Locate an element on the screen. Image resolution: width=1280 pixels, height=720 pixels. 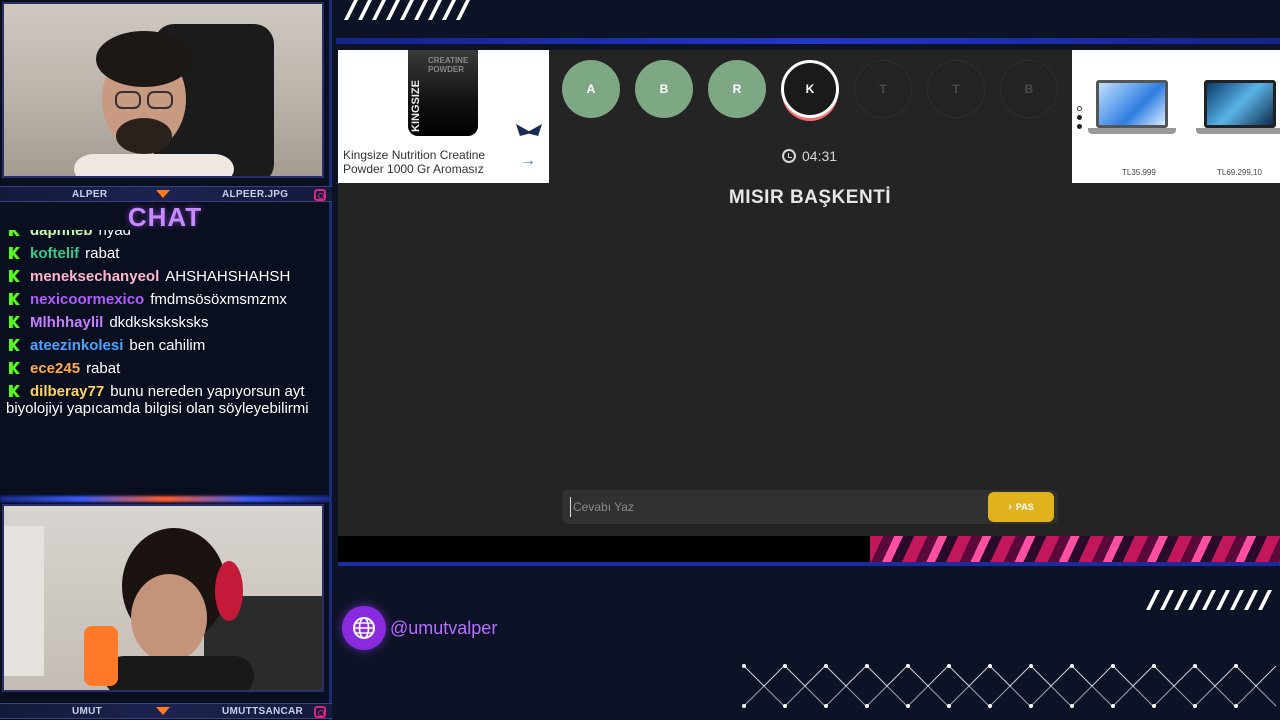
streamer-bar-bottom: UMUT UMUTTSANCAR is located at coordinates (166, 711).